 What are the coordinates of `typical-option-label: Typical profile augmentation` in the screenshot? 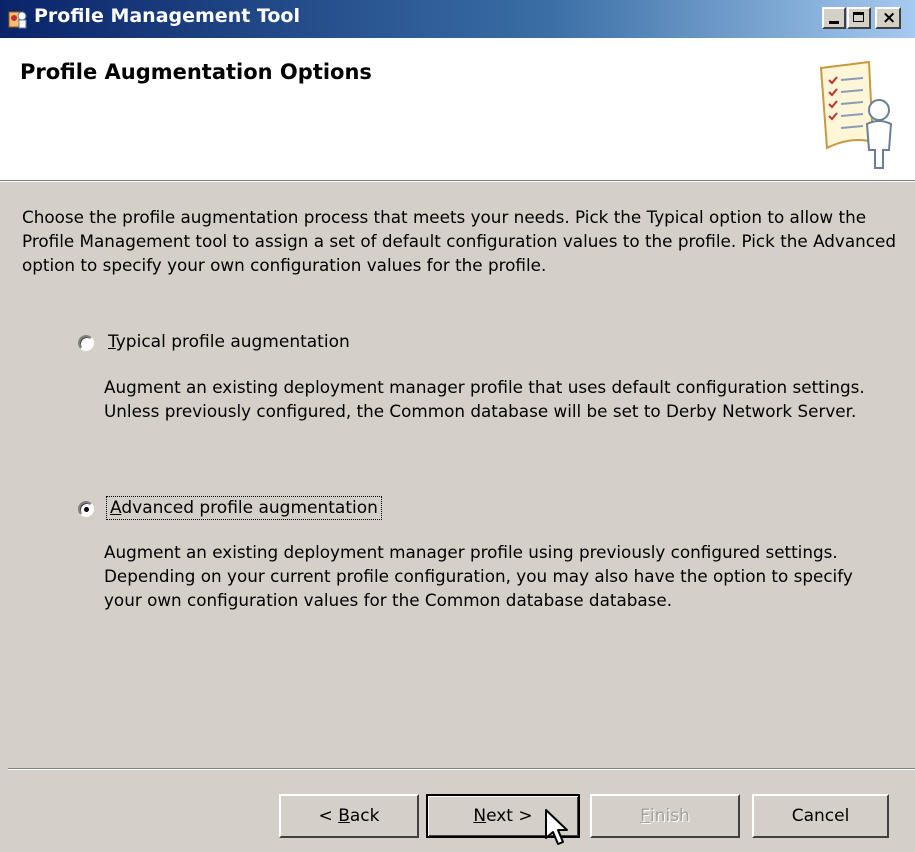 It's located at (229, 342).